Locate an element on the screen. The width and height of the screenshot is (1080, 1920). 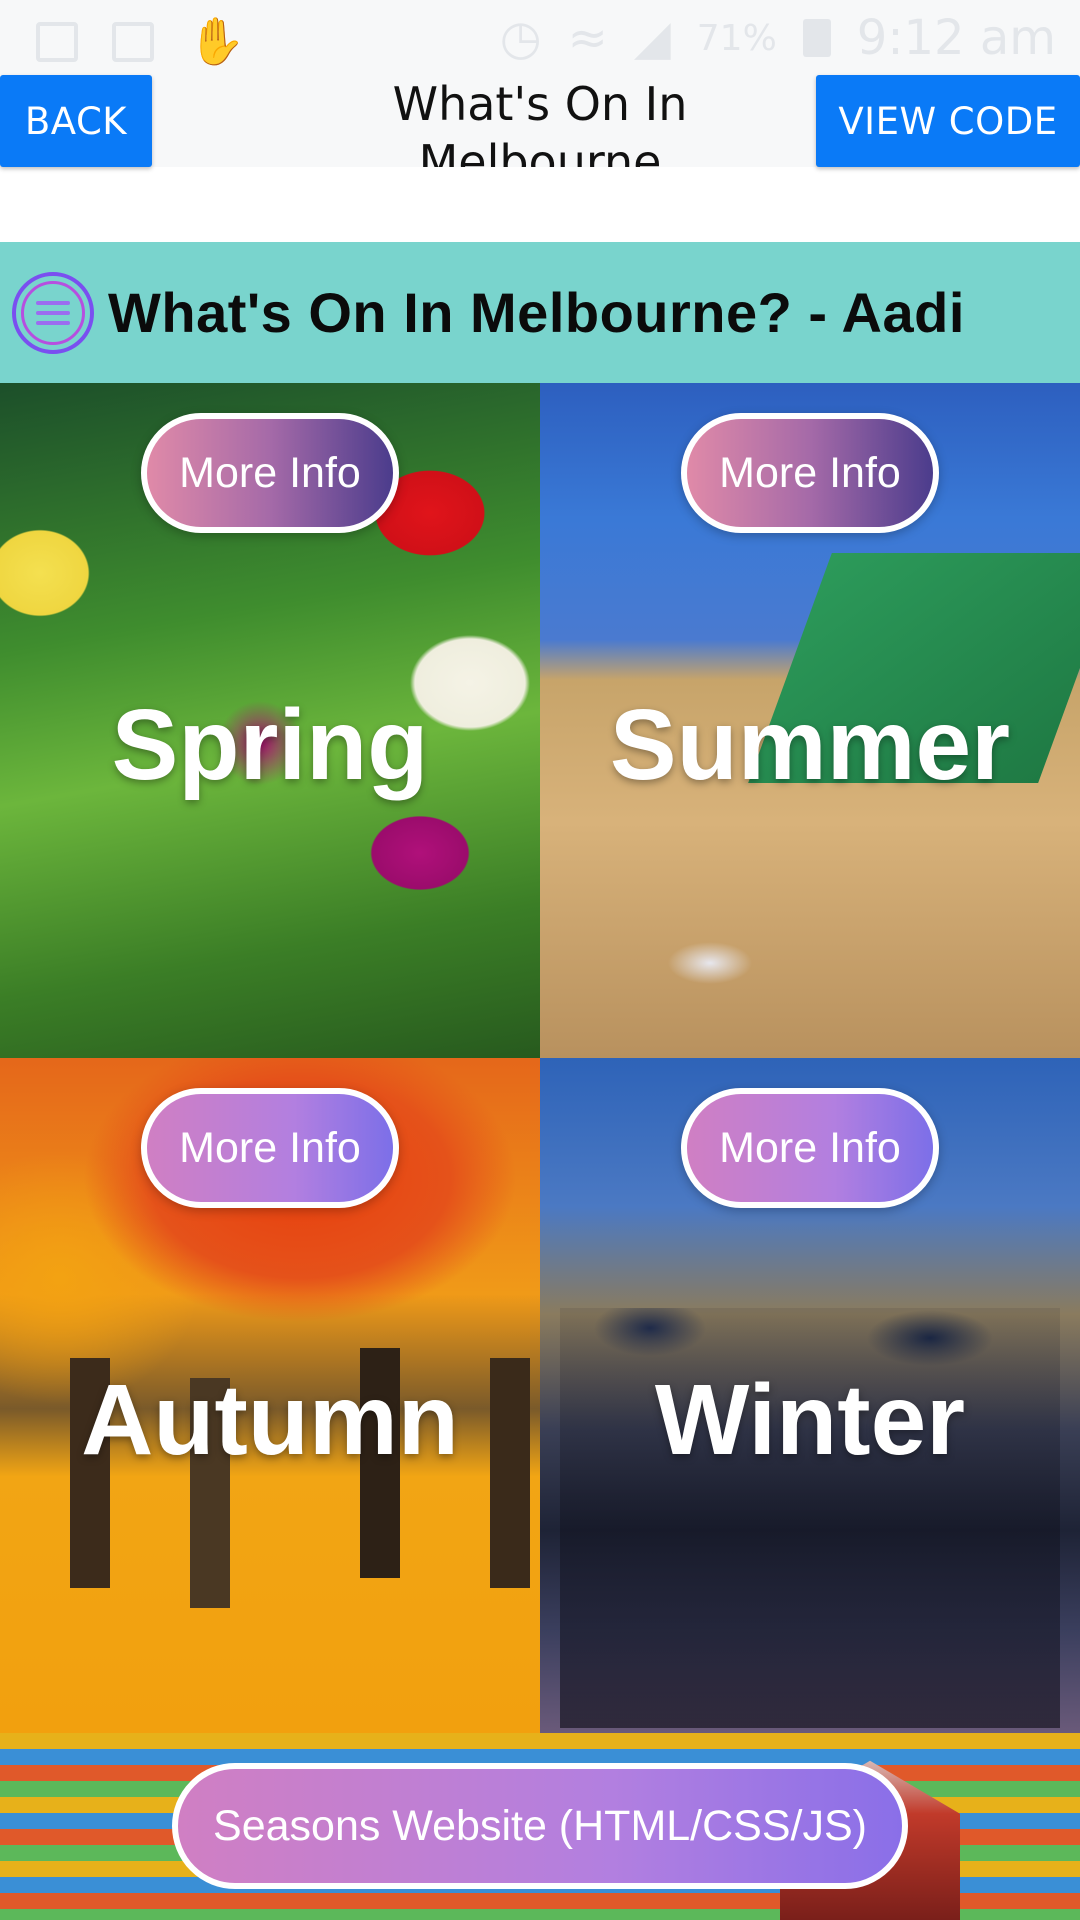
season-label-autumn: Autumn is located at coordinates (270, 1420).